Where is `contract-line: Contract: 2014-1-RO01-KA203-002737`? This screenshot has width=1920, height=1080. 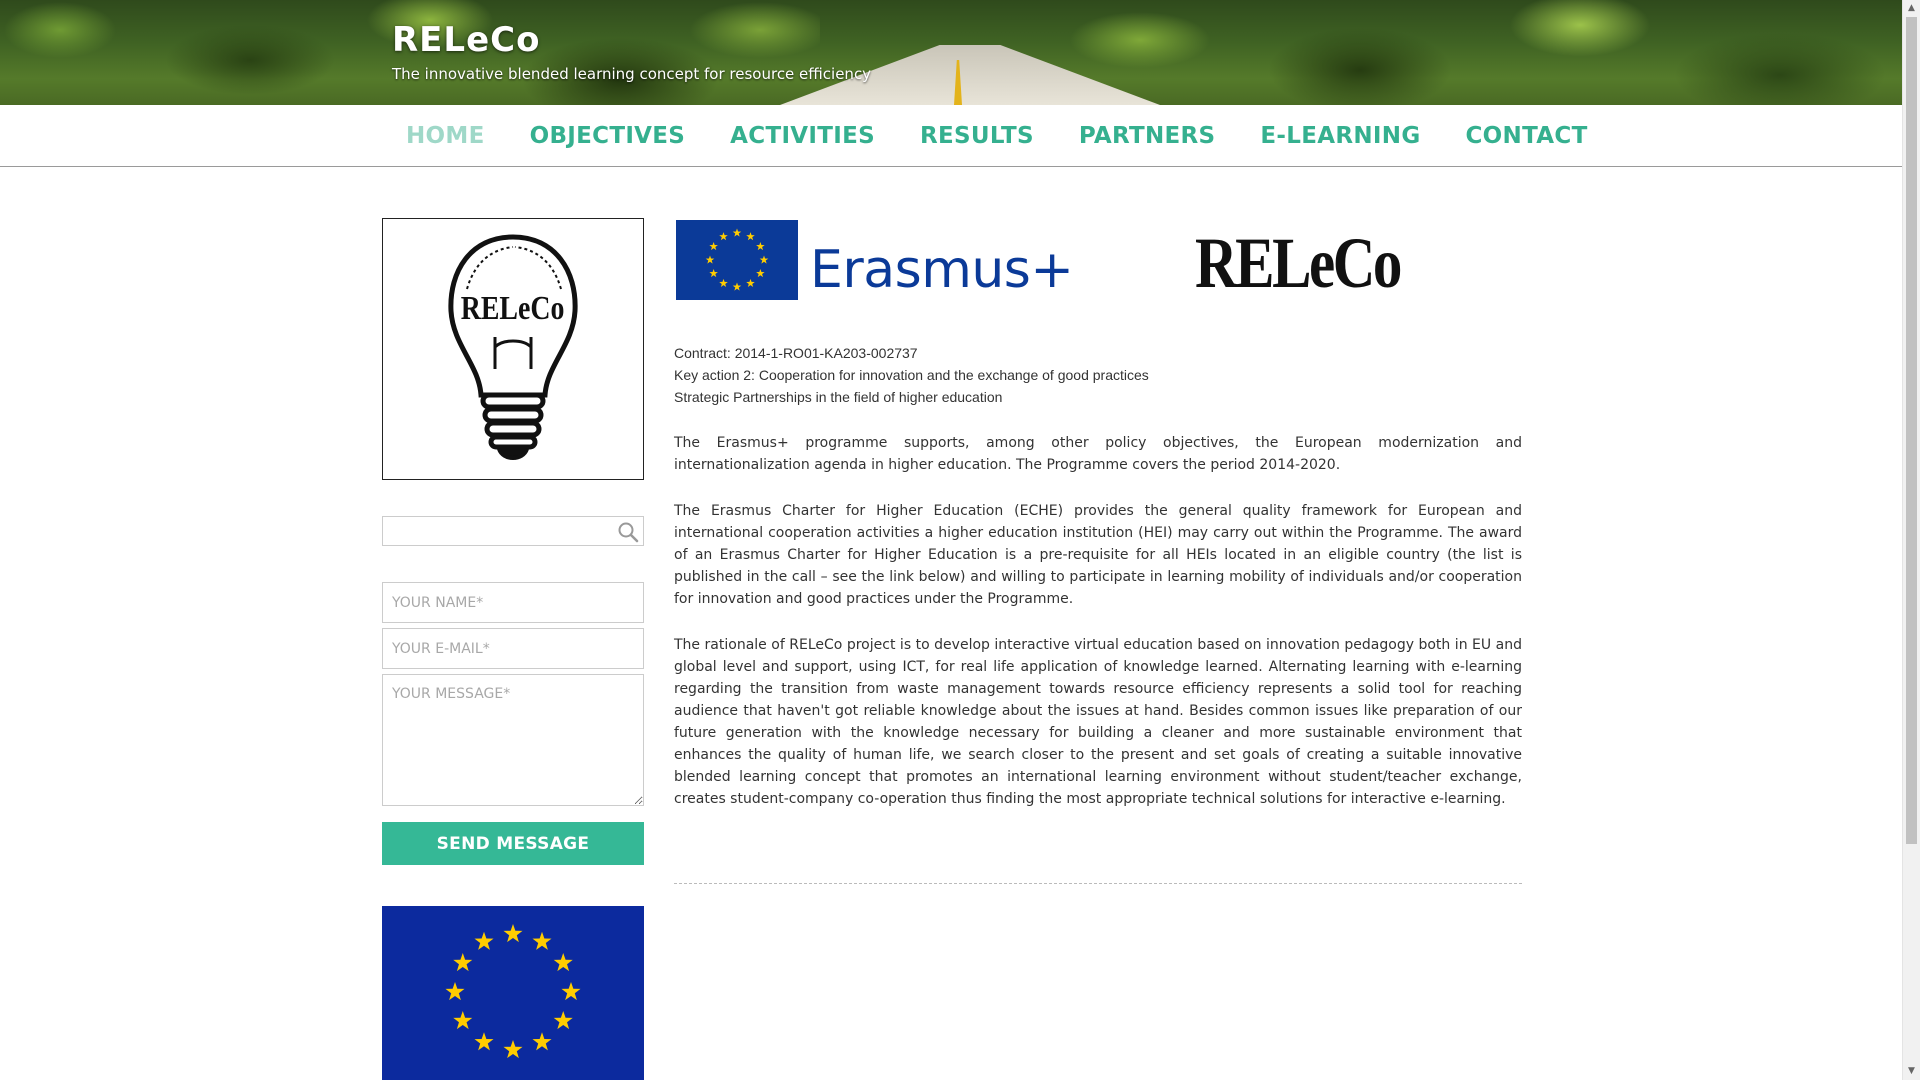 contract-line: Contract: 2014-1-RO01-KA203-002737 is located at coordinates (796, 353).